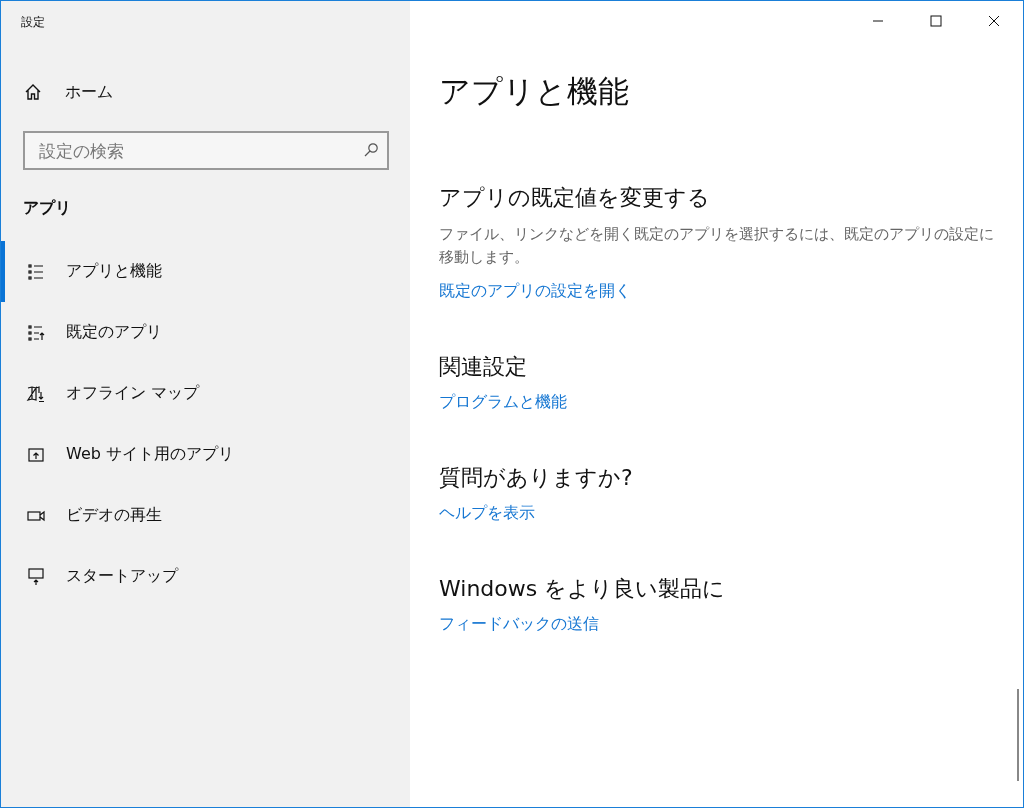 This screenshot has width=1024, height=808. Describe the element at coordinates (503, 402) in the screenshot. I see `link: プログラムと機能` at that location.